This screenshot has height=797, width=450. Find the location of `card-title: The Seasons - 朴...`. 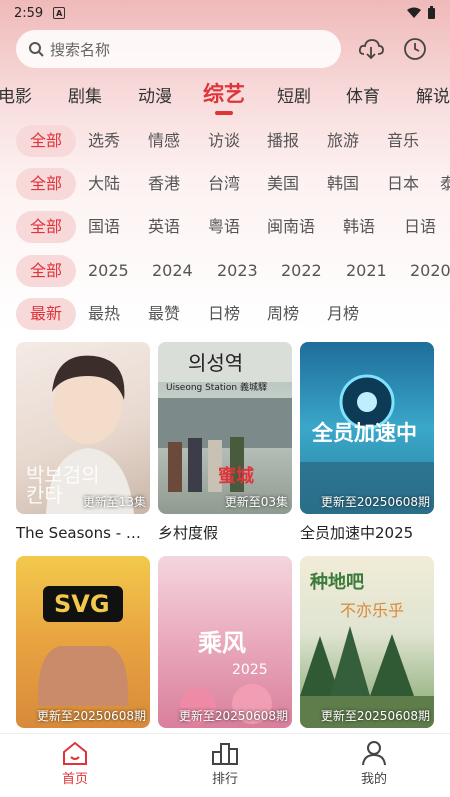

card-title: The Seasons - 朴... is located at coordinates (83, 533).